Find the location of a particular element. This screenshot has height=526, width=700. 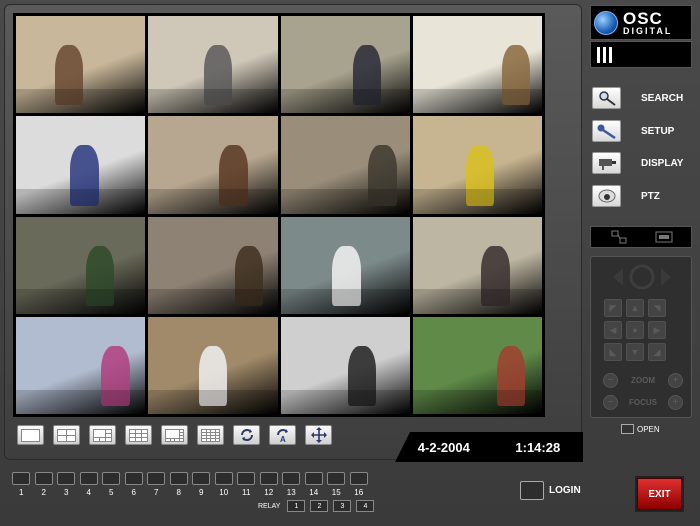

fullscreen-button is located at coordinates (318, 435).